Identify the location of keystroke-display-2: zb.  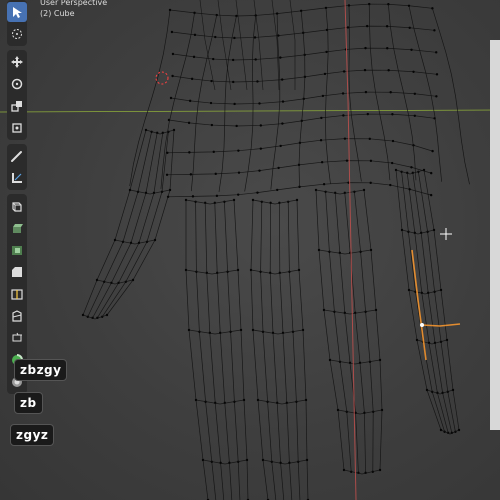
(28, 403).